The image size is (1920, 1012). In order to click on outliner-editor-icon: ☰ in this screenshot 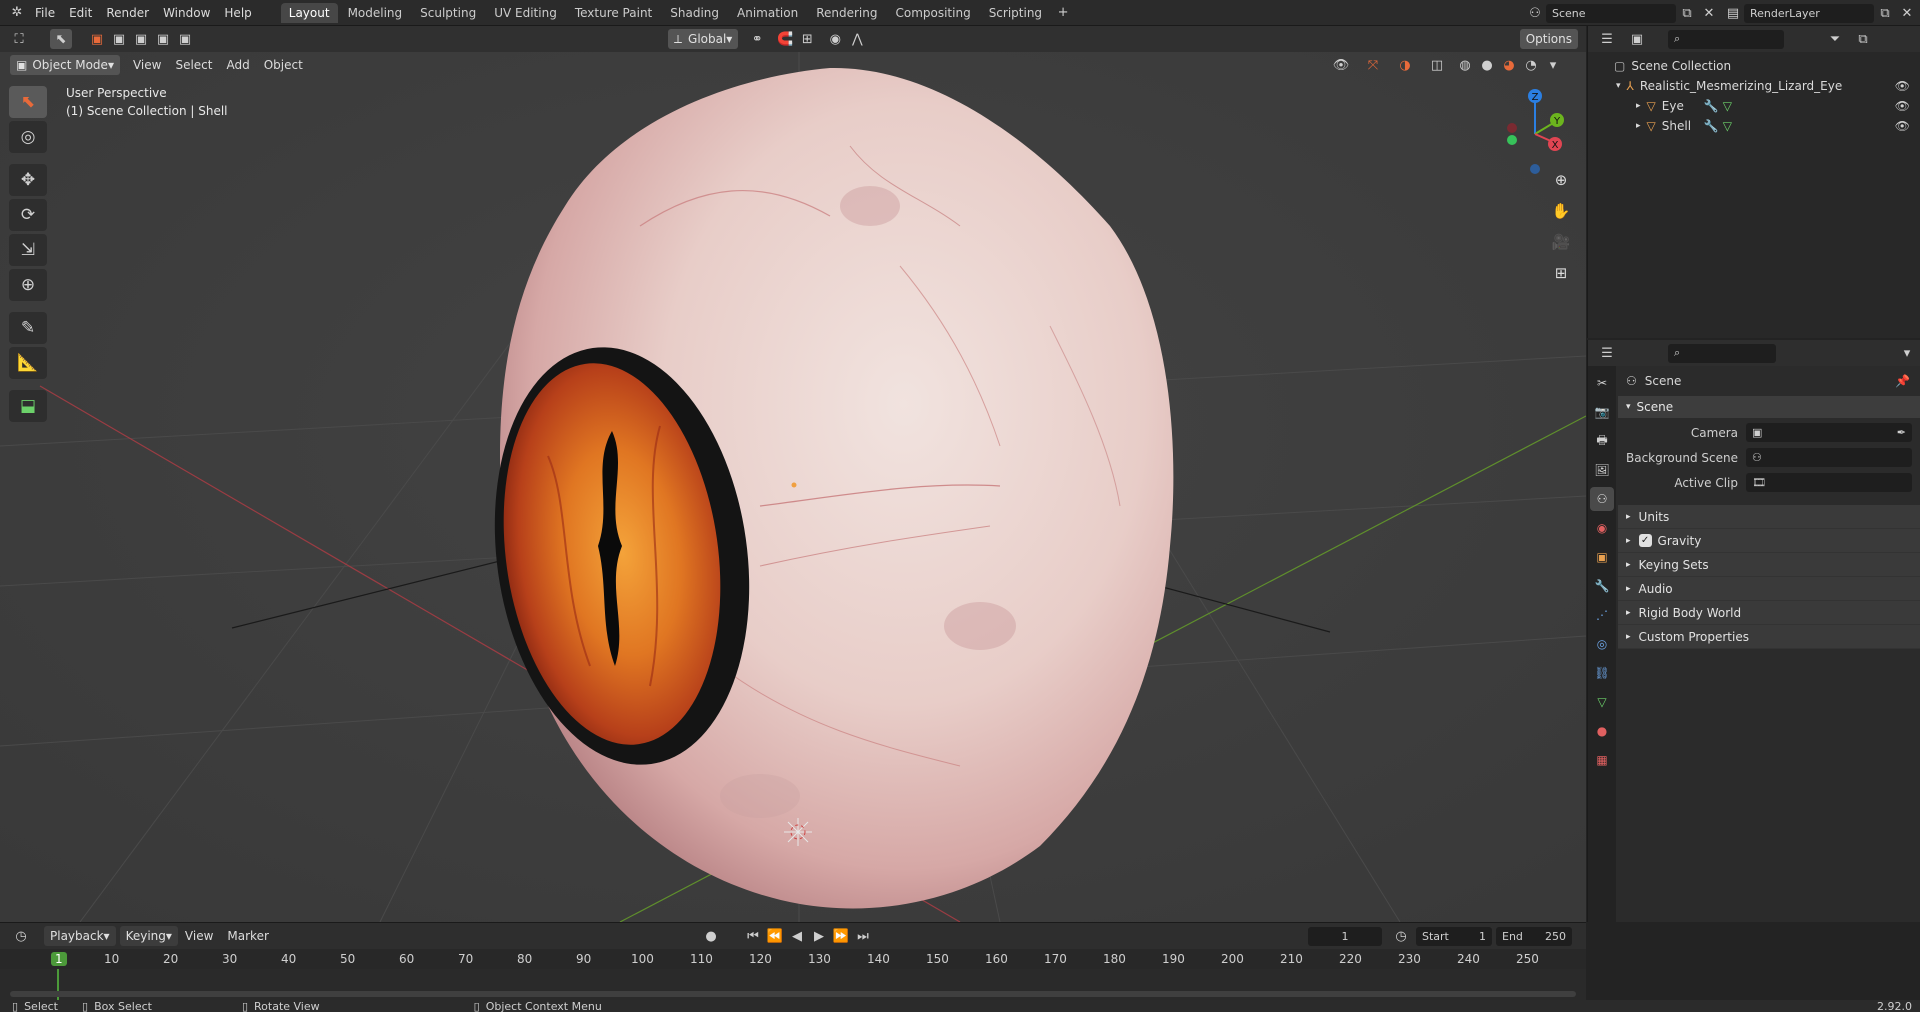, I will do `click(1607, 39)`.